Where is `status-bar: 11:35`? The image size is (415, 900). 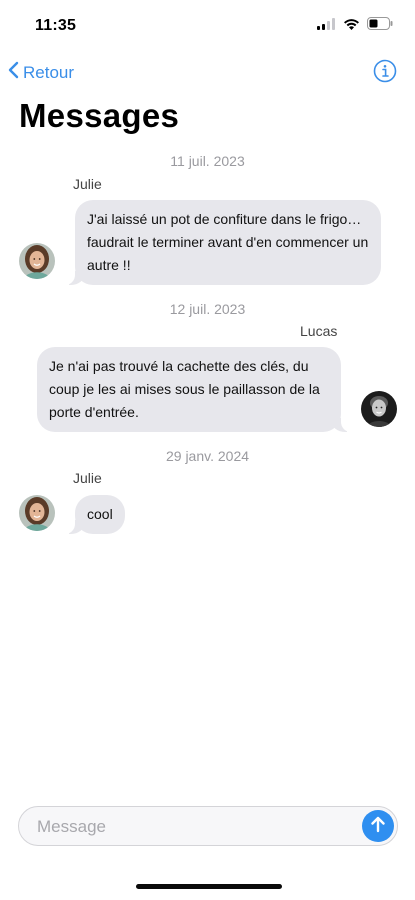
status-bar: 11:35 is located at coordinates (207, 25).